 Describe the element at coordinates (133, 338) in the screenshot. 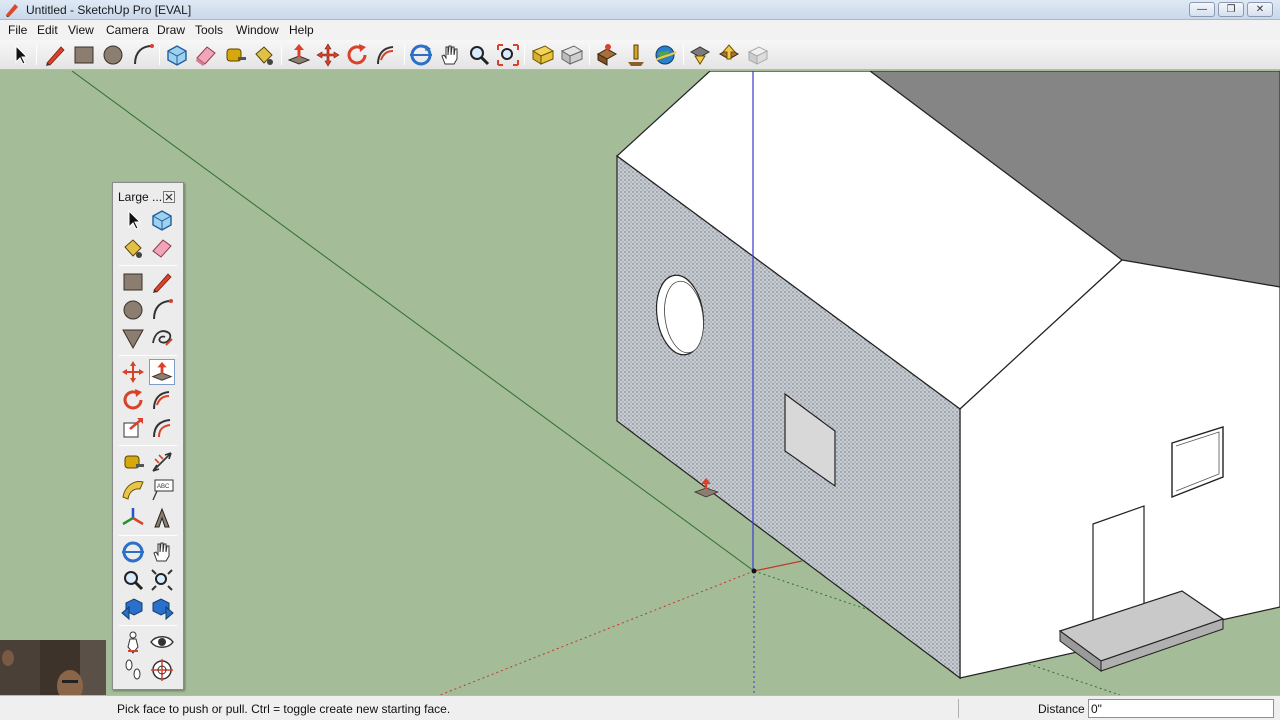

I see `polygon-icon` at that location.